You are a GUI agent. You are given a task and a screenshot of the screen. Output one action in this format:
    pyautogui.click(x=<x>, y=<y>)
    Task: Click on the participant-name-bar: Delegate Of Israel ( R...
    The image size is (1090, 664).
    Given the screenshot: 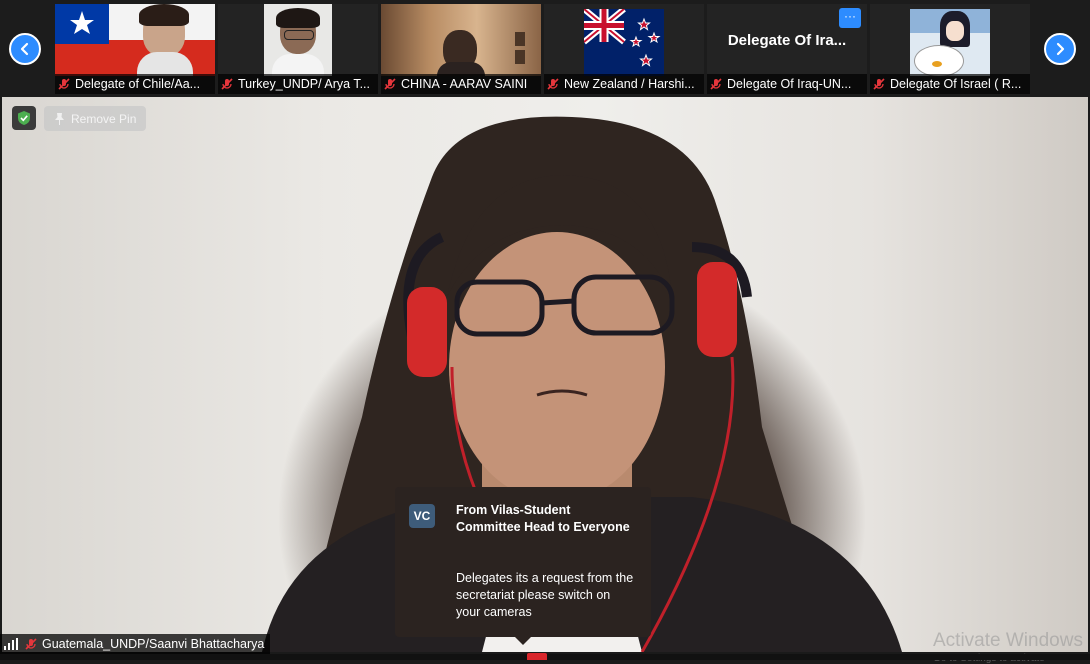 What is the action you would take?
    pyautogui.click(x=950, y=84)
    